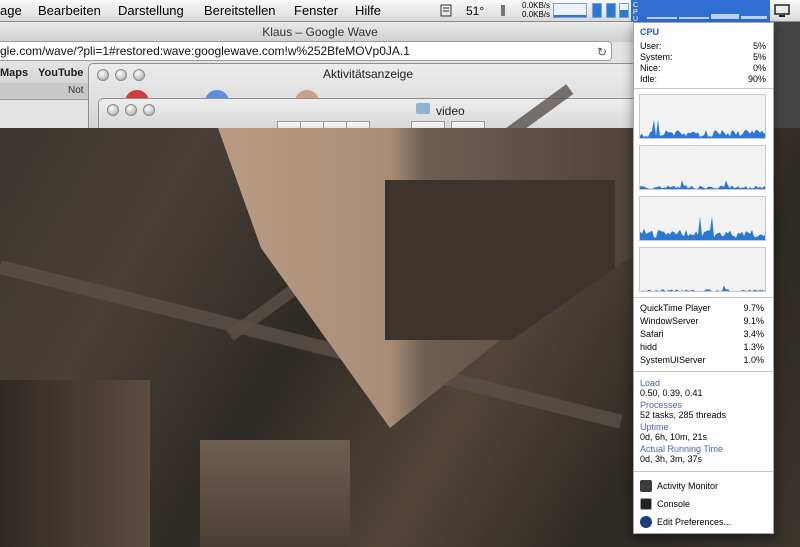 The height and width of the screenshot is (547, 800). I want to click on preferences-icon, so click(646, 522).